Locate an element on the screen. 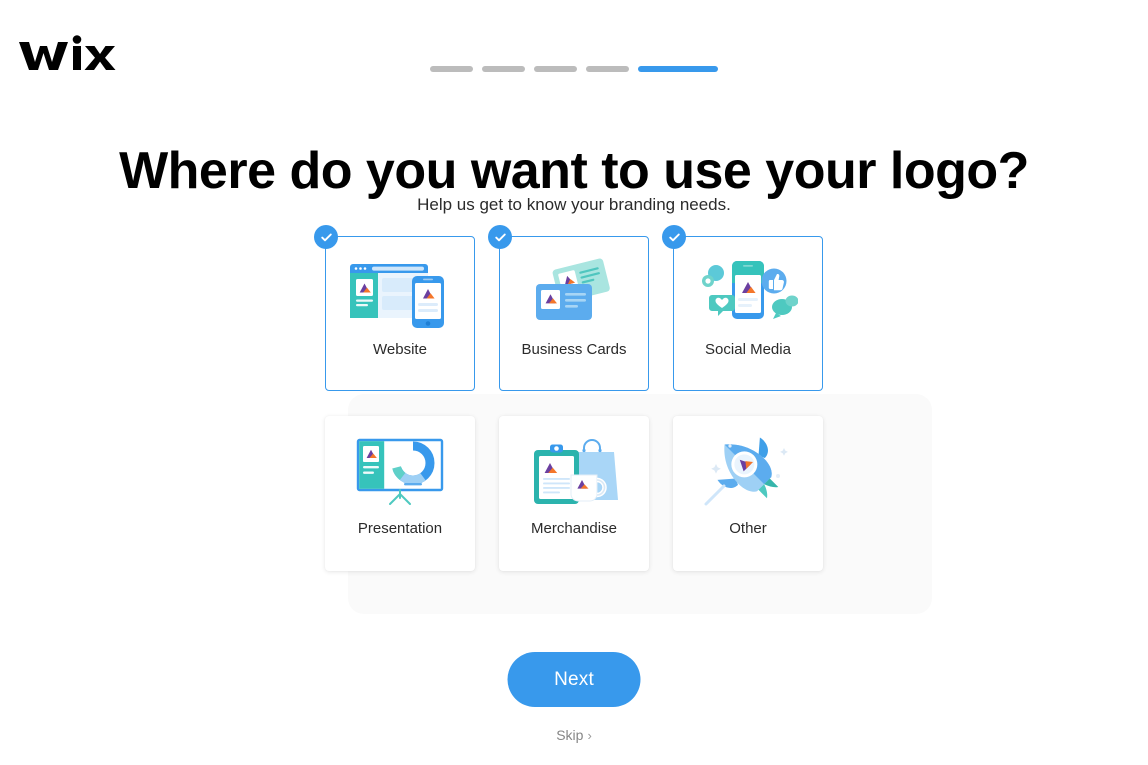  option-card-website: Website is located at coordinates (394, 308).